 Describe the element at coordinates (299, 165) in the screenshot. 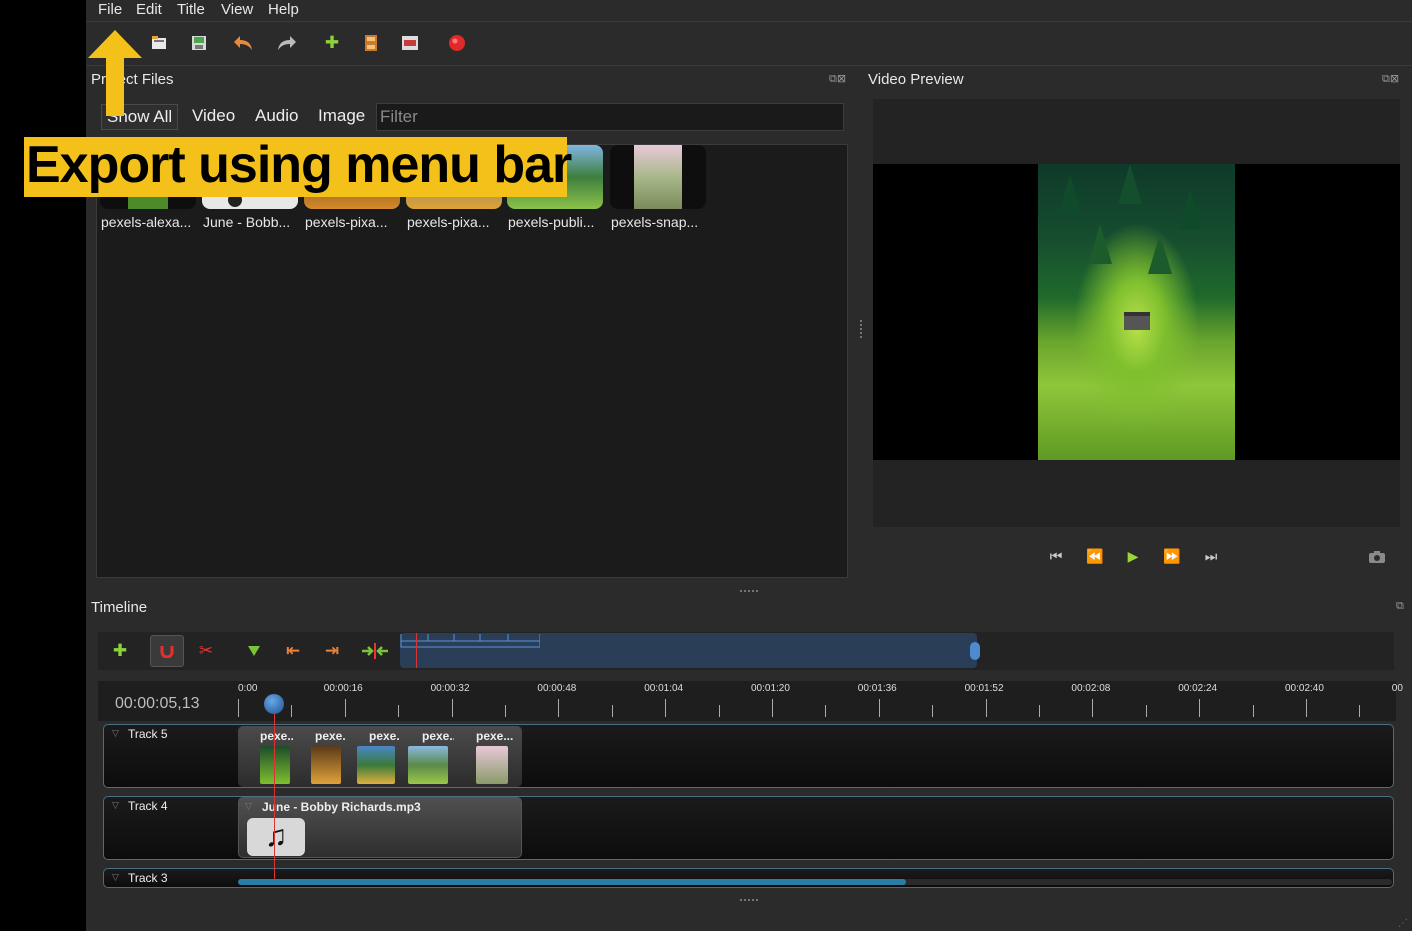

I see `annotation-text: Export using menu bar` at that location.